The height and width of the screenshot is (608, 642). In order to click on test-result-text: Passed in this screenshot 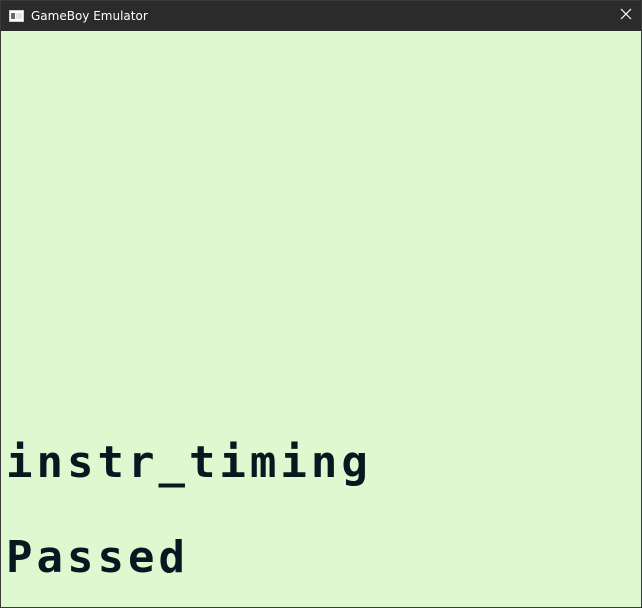, I will do `click(97, 557)`.